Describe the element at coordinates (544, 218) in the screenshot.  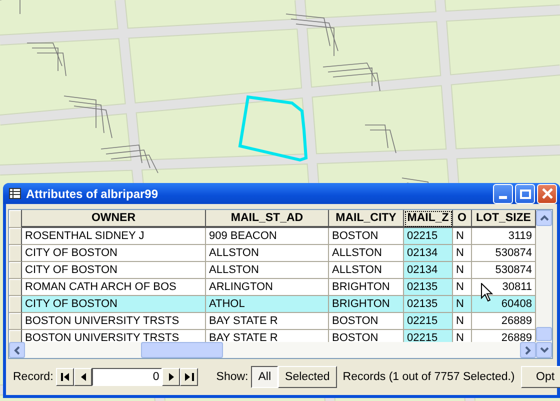
I see `scroll-up-button` at that location.